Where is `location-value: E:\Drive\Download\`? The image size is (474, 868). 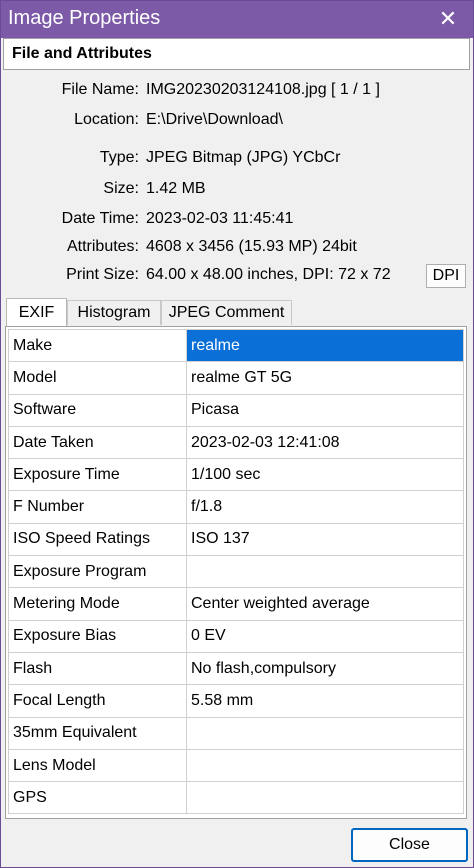 location-value: E:\Drive\Download\ is located at coordinates (214, 119).